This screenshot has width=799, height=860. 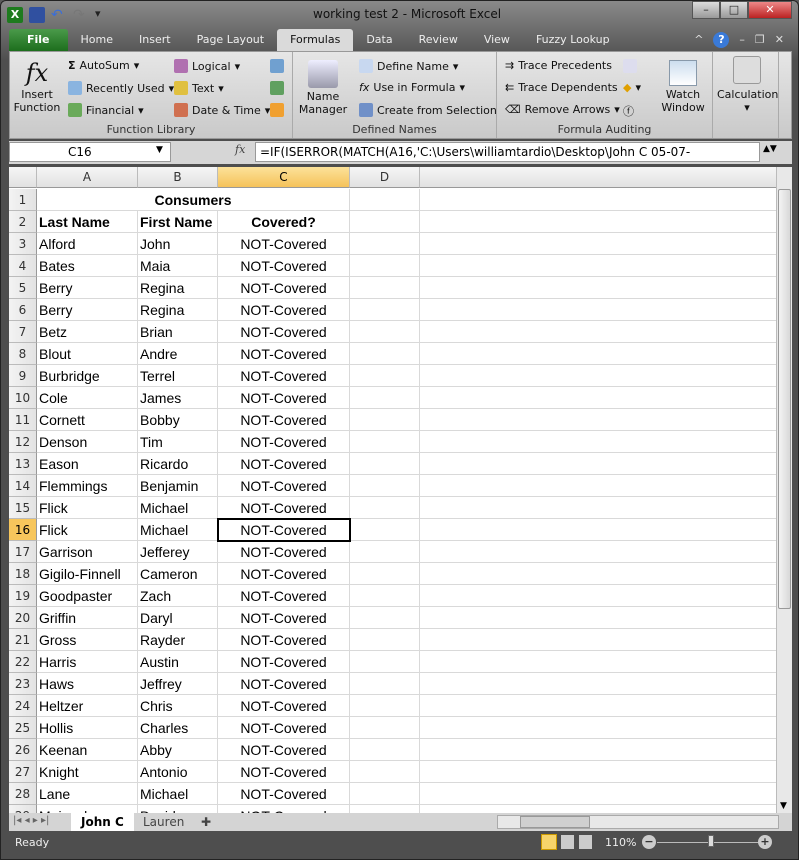 I want to click on insert-sheet-icon: ✚, so click(x=206, y=822).